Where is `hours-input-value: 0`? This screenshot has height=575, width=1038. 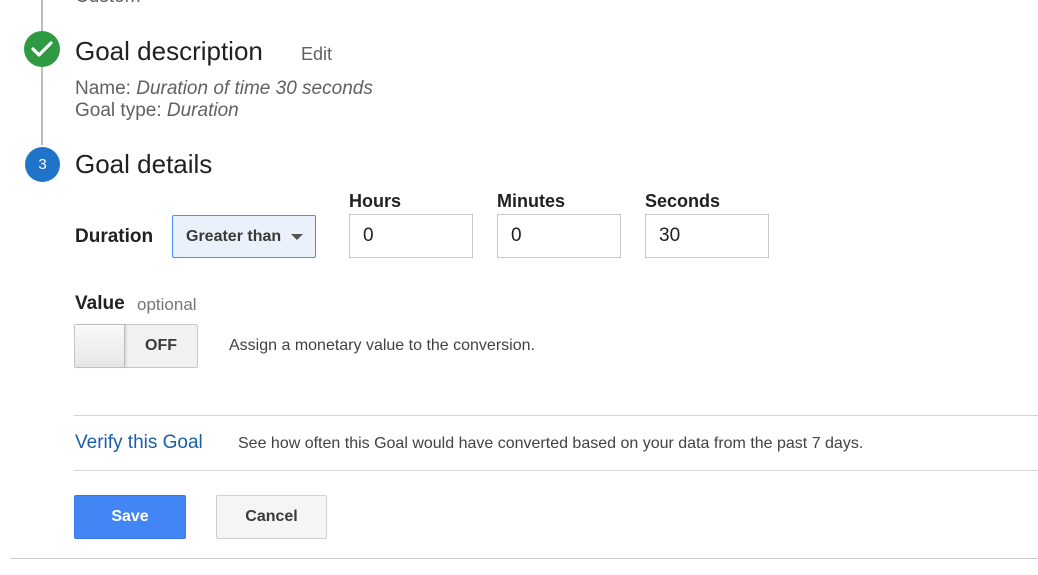
hours-input-value: 0 is located at coordinates (368, 235).